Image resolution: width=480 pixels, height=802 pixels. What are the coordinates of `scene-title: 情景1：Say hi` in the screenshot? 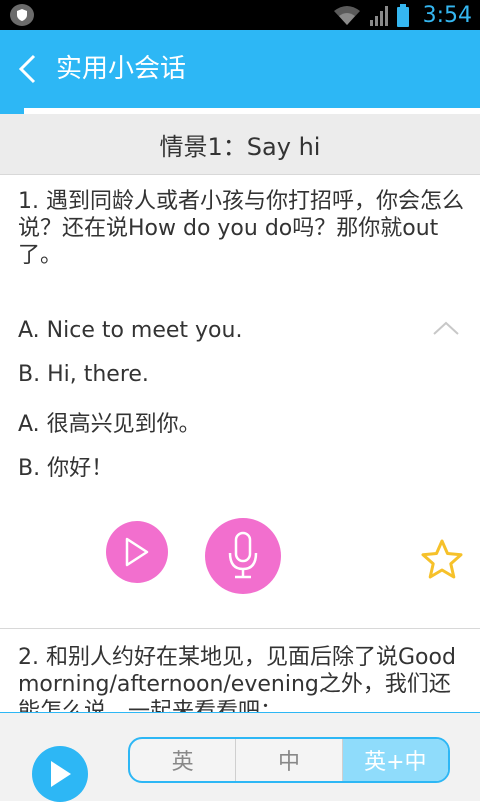 It's located at (240, 146).